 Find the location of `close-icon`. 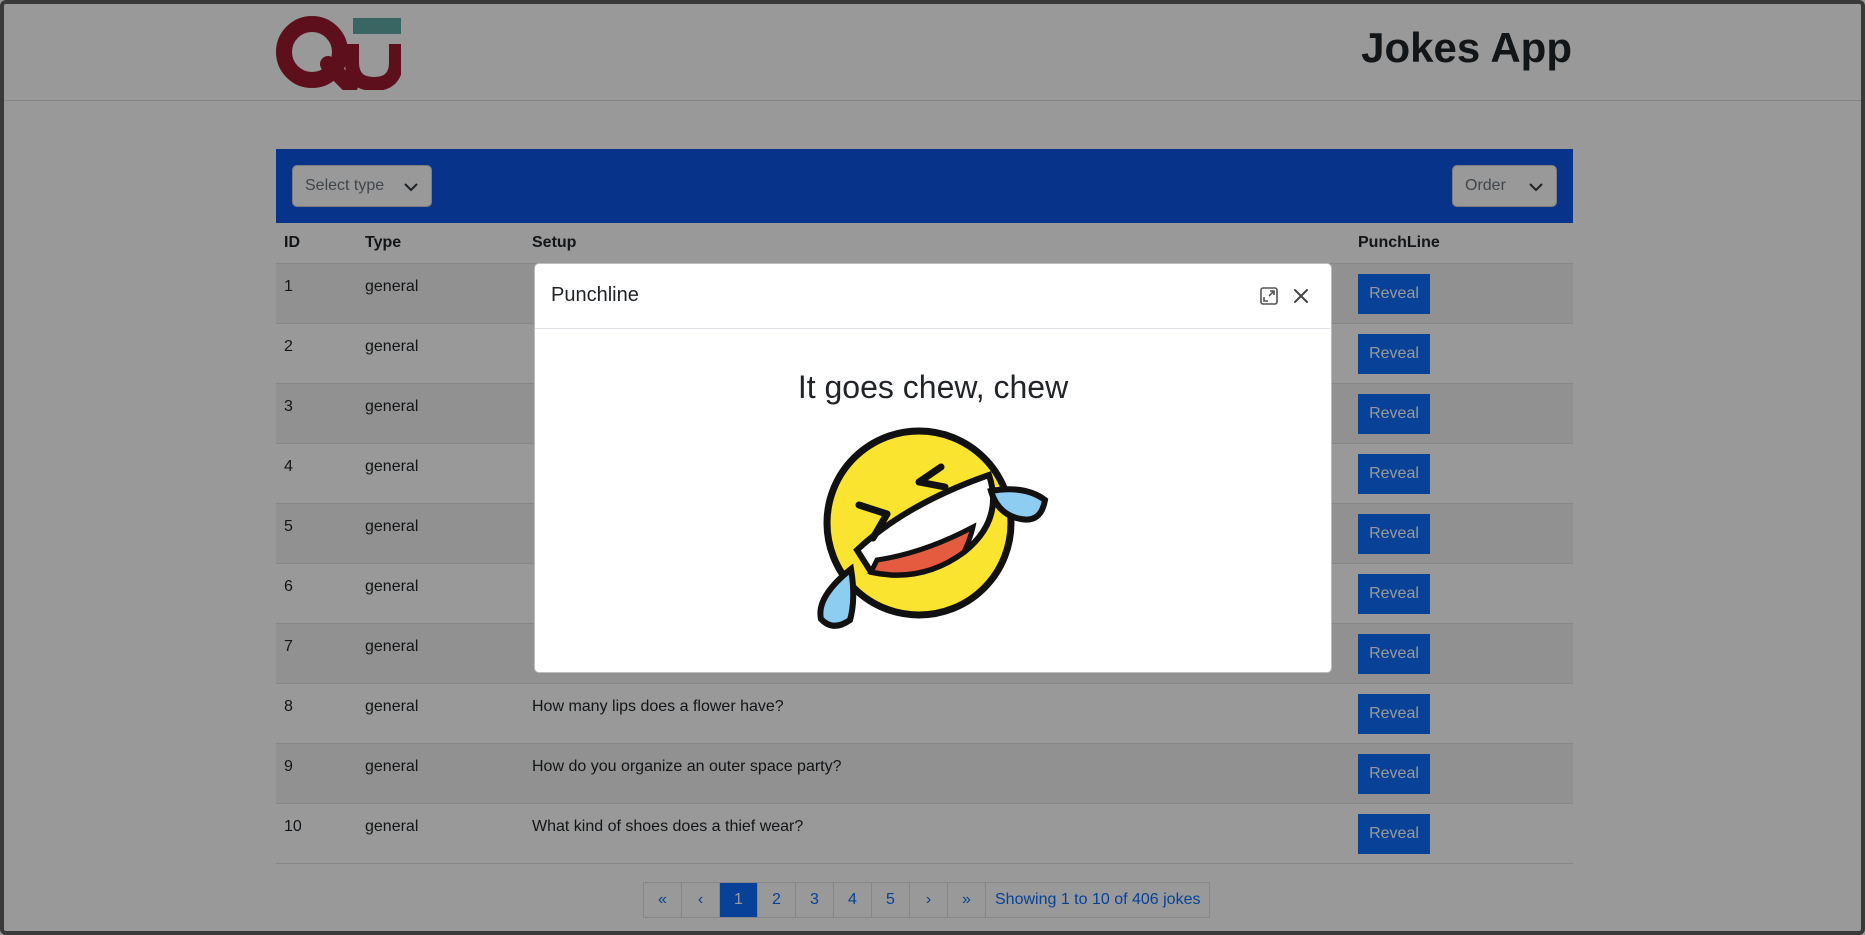

close-icon is located at coordinates (1301, 296).